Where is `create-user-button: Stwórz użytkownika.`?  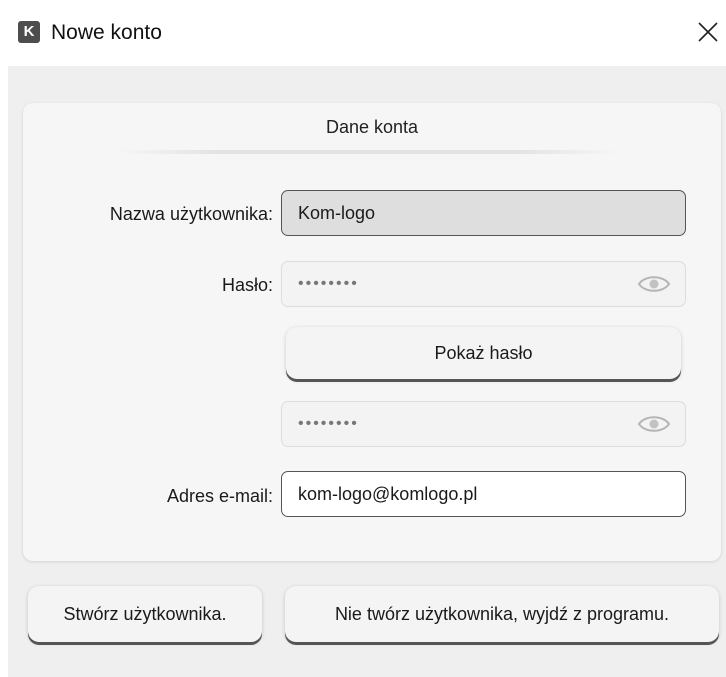 create-user-button: Stwórz użytkownika. is located at coordinates (145, 614).